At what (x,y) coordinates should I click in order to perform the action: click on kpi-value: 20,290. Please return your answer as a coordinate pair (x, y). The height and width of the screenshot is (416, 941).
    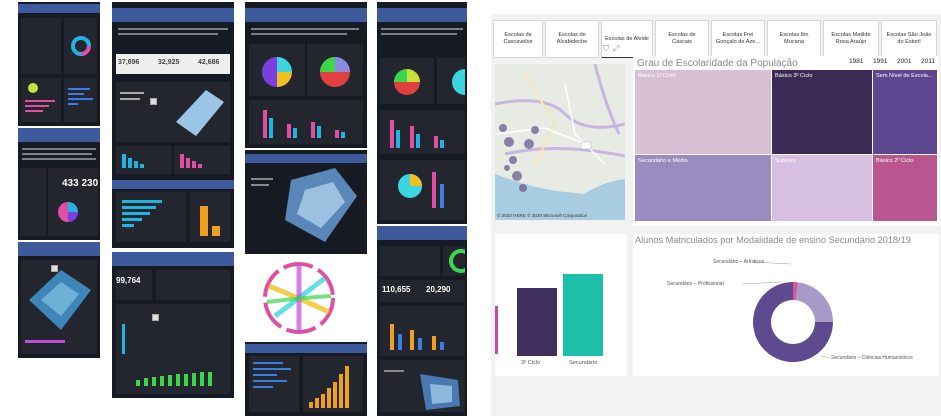
    Looking at the image, I should click on (438, 289).